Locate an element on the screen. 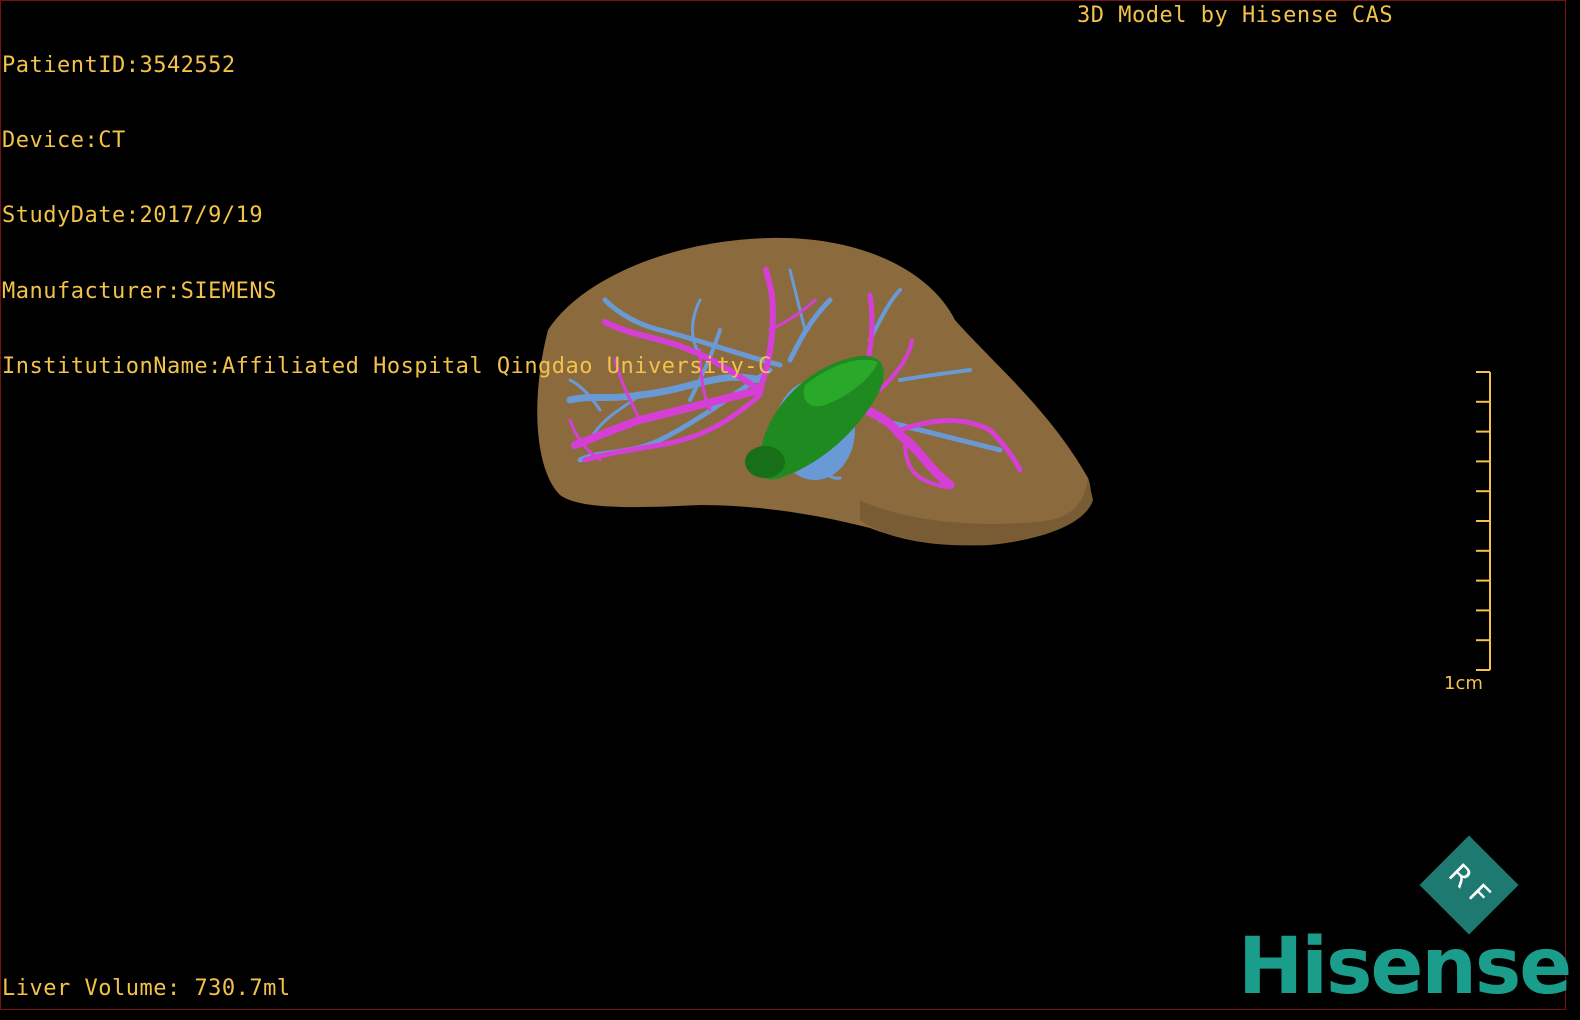 The image size is (1580, 1020). study-date-text: StudyDate:2017/9/19 is located at coordinates (133, 216).